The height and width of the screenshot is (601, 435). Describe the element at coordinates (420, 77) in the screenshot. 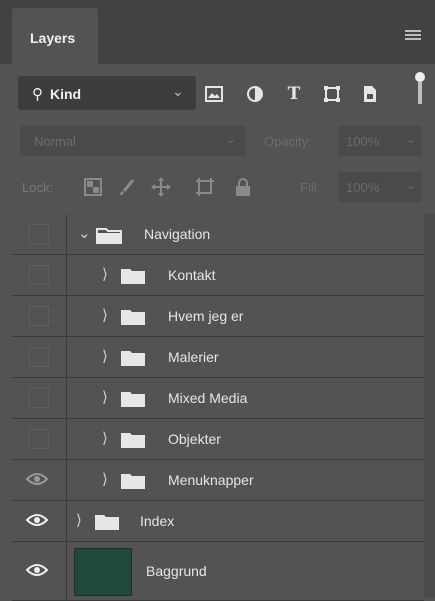

I see `filter-toggle-knob` at that location.